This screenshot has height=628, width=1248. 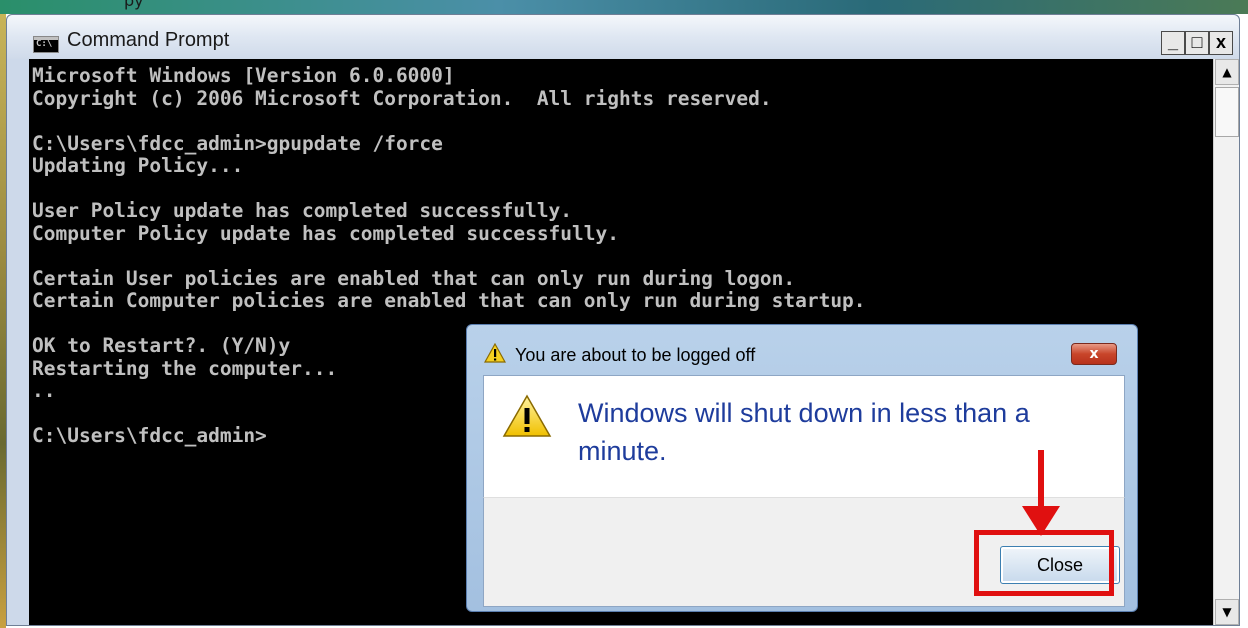 I want to click on vertical-scrollbar: ▲ ▼, so click(x=1226, y=342).